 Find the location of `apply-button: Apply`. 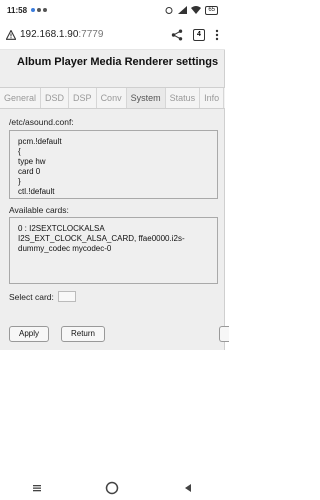

apply-button: Apply is located at coordinates (29, 334).